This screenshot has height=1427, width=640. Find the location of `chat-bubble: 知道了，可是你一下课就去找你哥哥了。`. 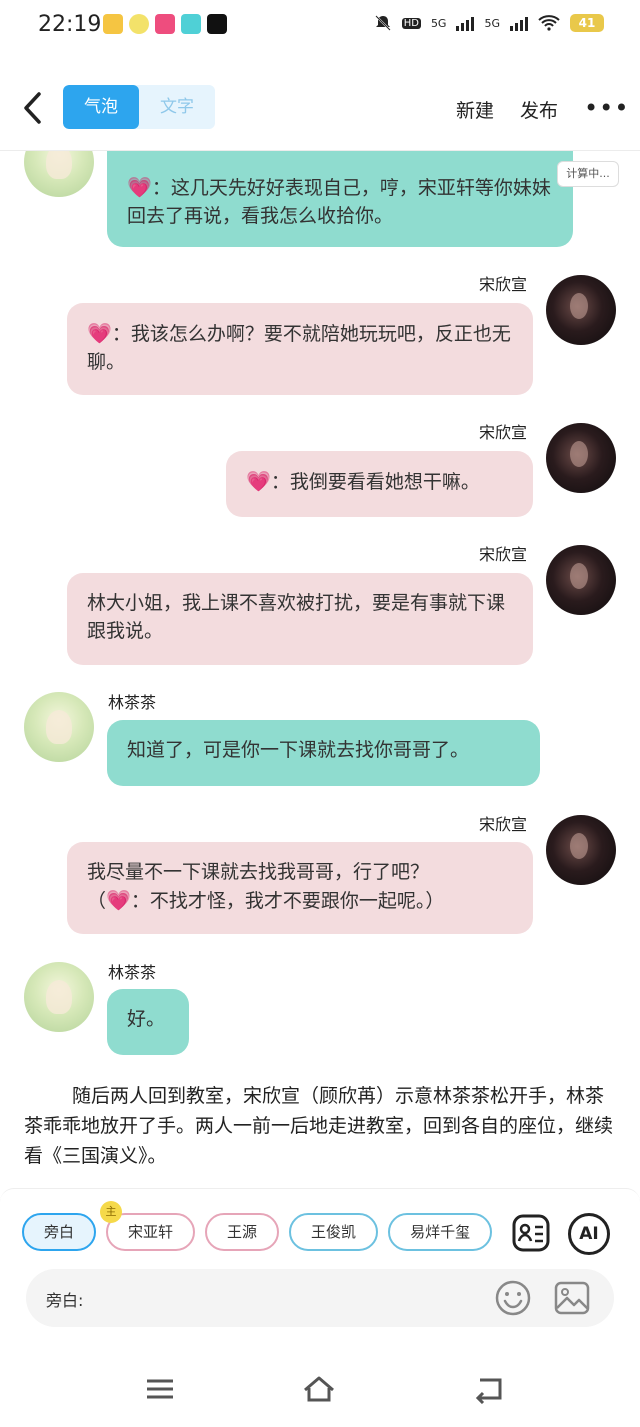

chat-bubble: 知道了，可是你一下课就去找你哥哥了。 is located at coordinates (323, 753).